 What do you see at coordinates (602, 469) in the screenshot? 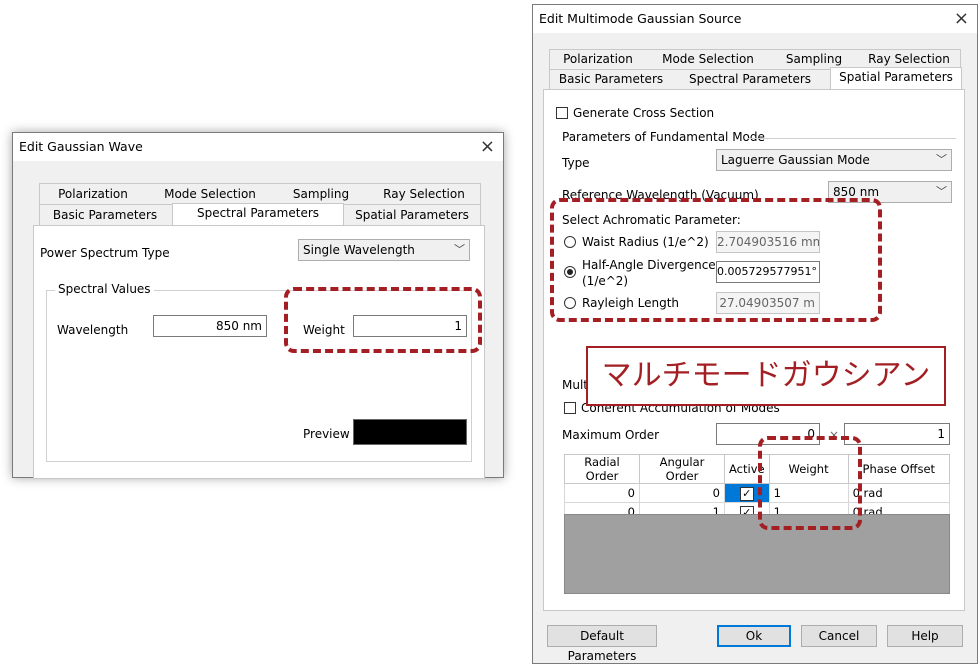
I see `header-radial-order: Radial Order` at bounding box center [602, 469].